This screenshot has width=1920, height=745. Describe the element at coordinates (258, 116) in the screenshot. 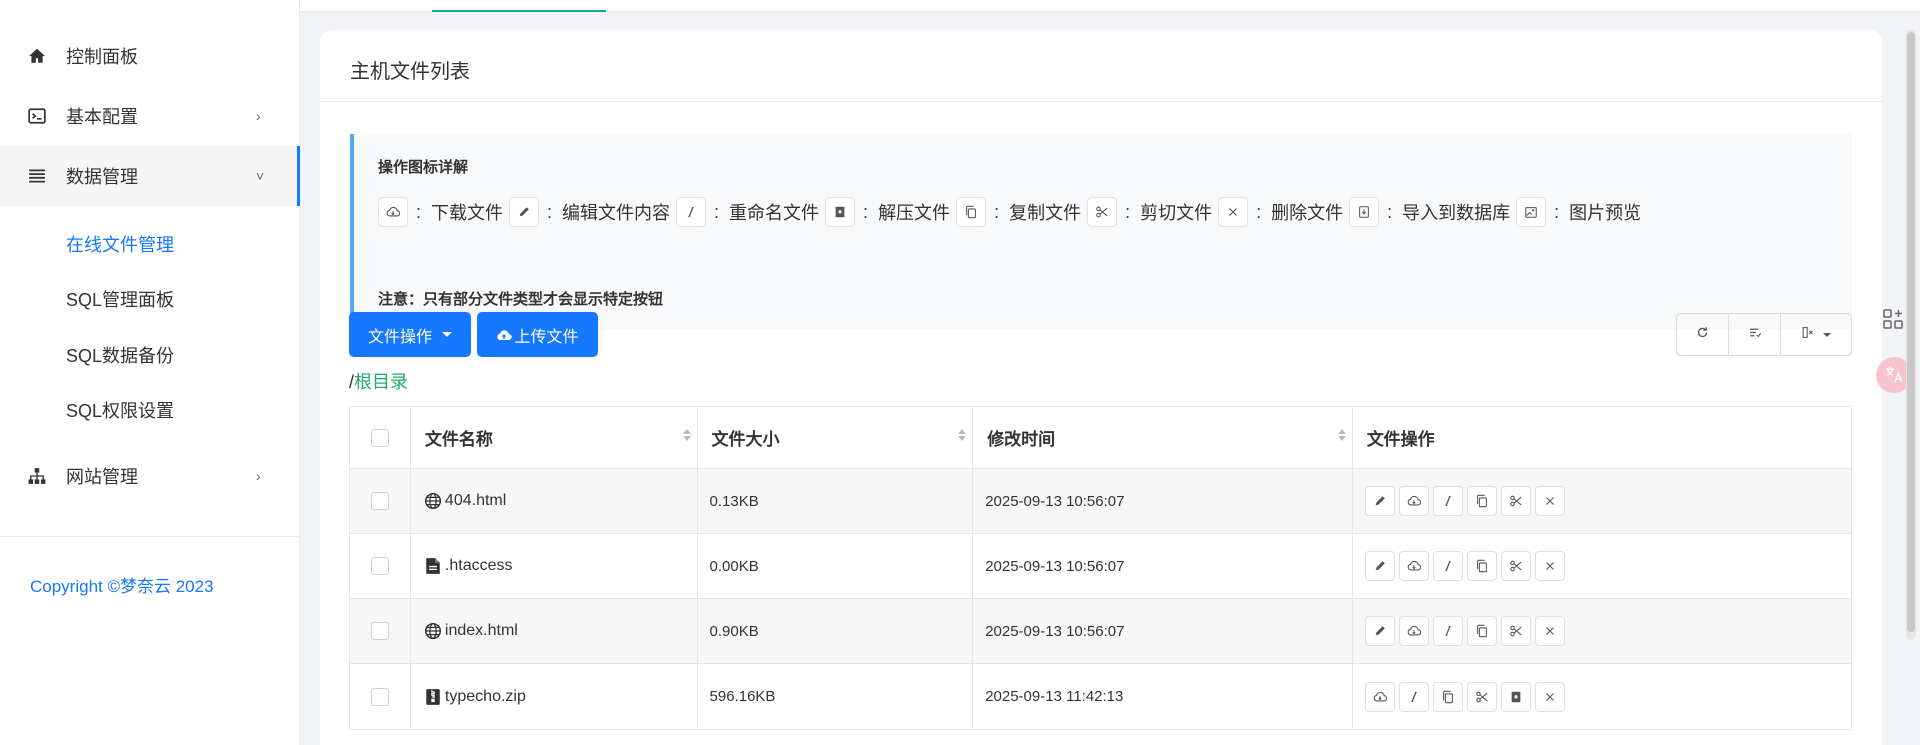

I see `chevron-right-icon: ›` at that location.